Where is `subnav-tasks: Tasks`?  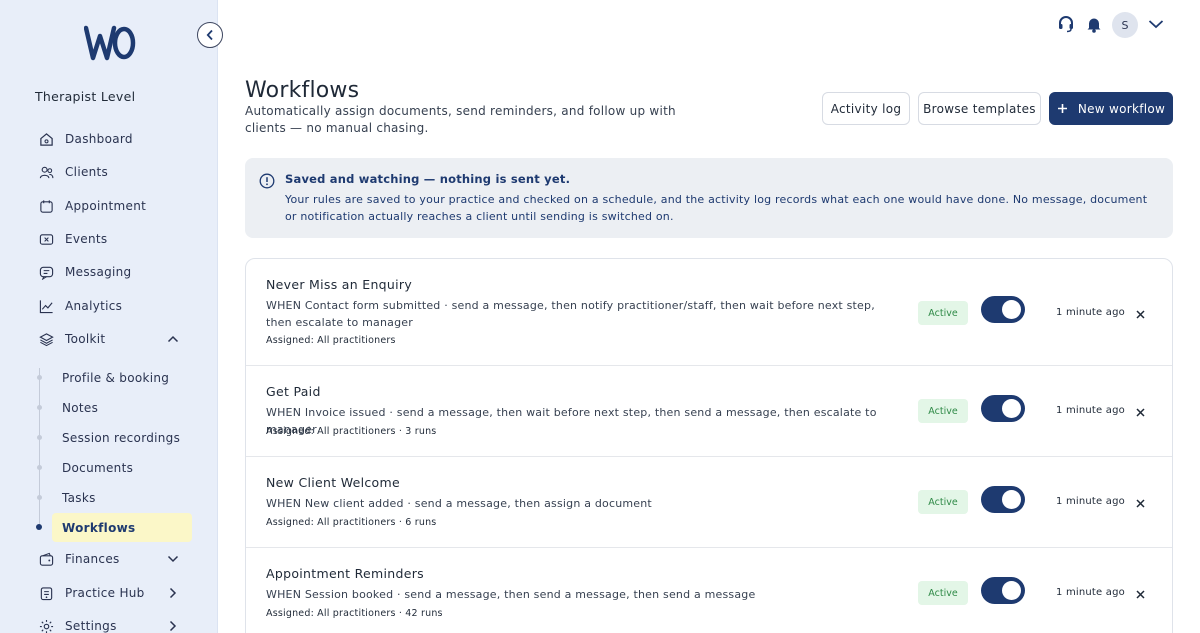 subnav-tasks: Tasks is located at coordinates (79, 498).